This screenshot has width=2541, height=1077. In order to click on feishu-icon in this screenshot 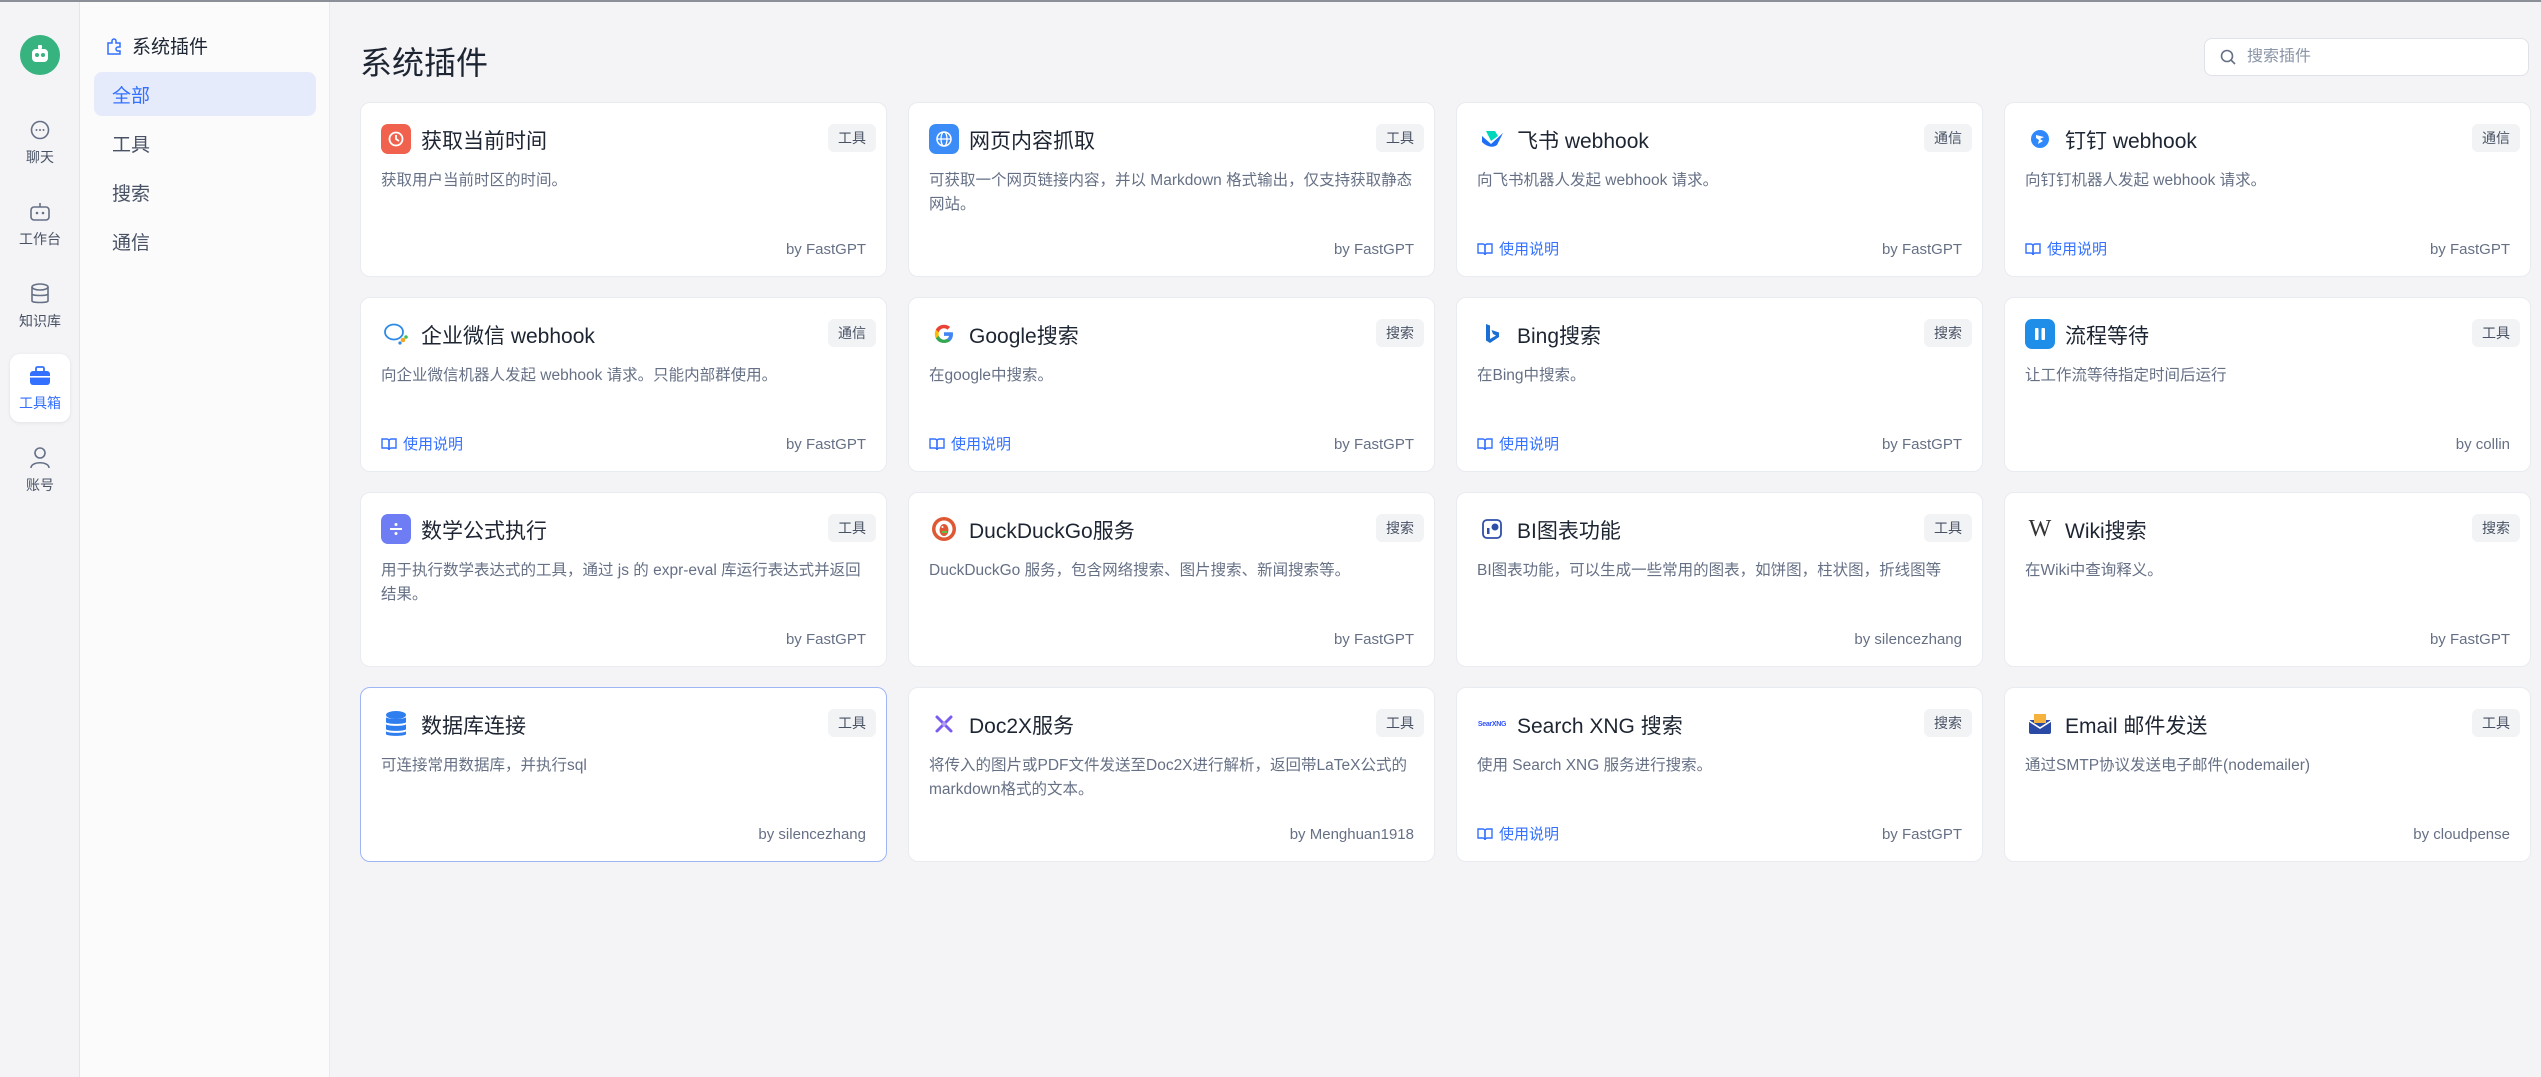, I will do `click(1492, 139)`.